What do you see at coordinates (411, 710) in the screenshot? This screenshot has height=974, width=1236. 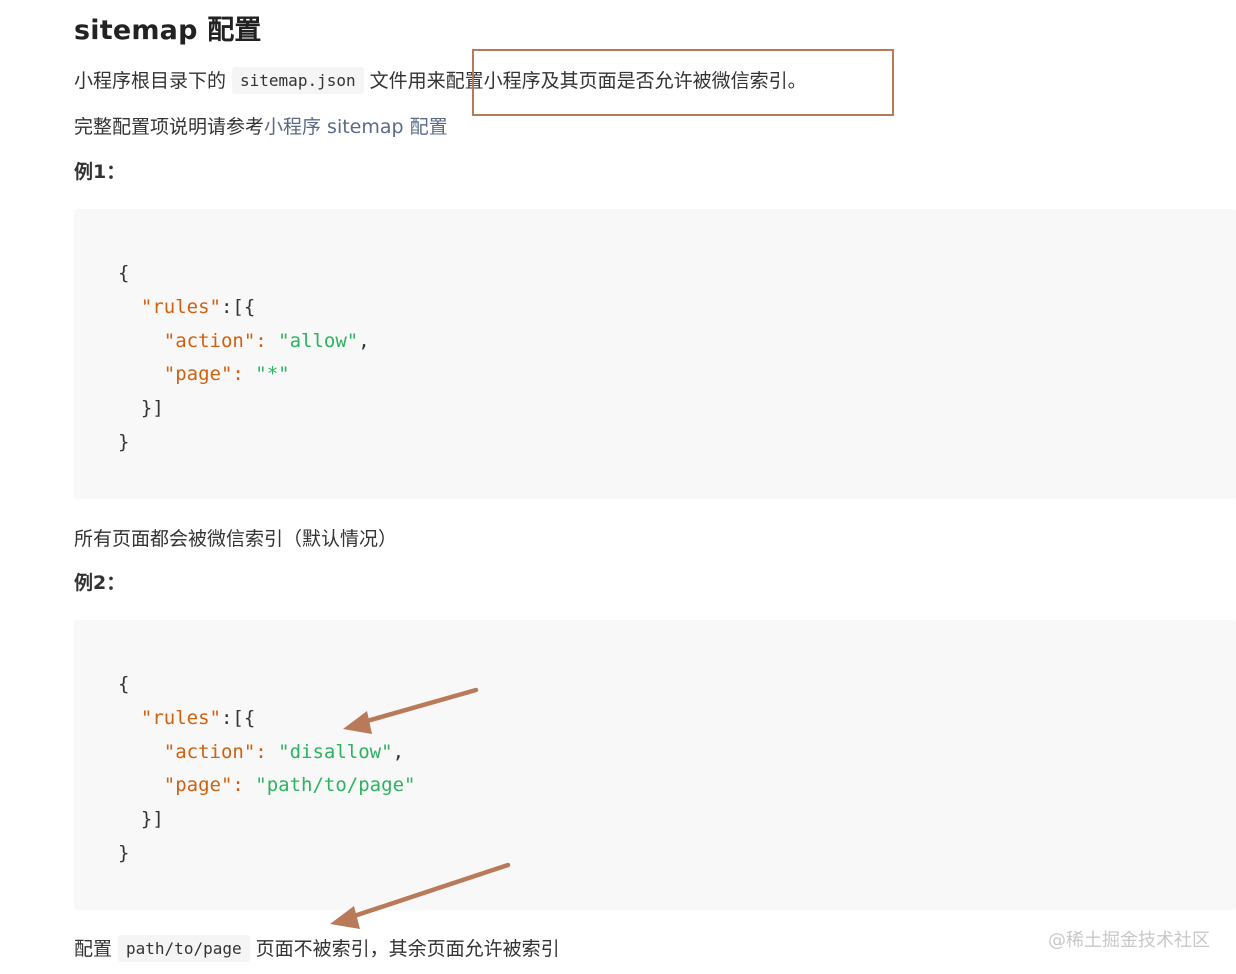 I see `arrow-to-disallow` at bounding box center [411, 710].